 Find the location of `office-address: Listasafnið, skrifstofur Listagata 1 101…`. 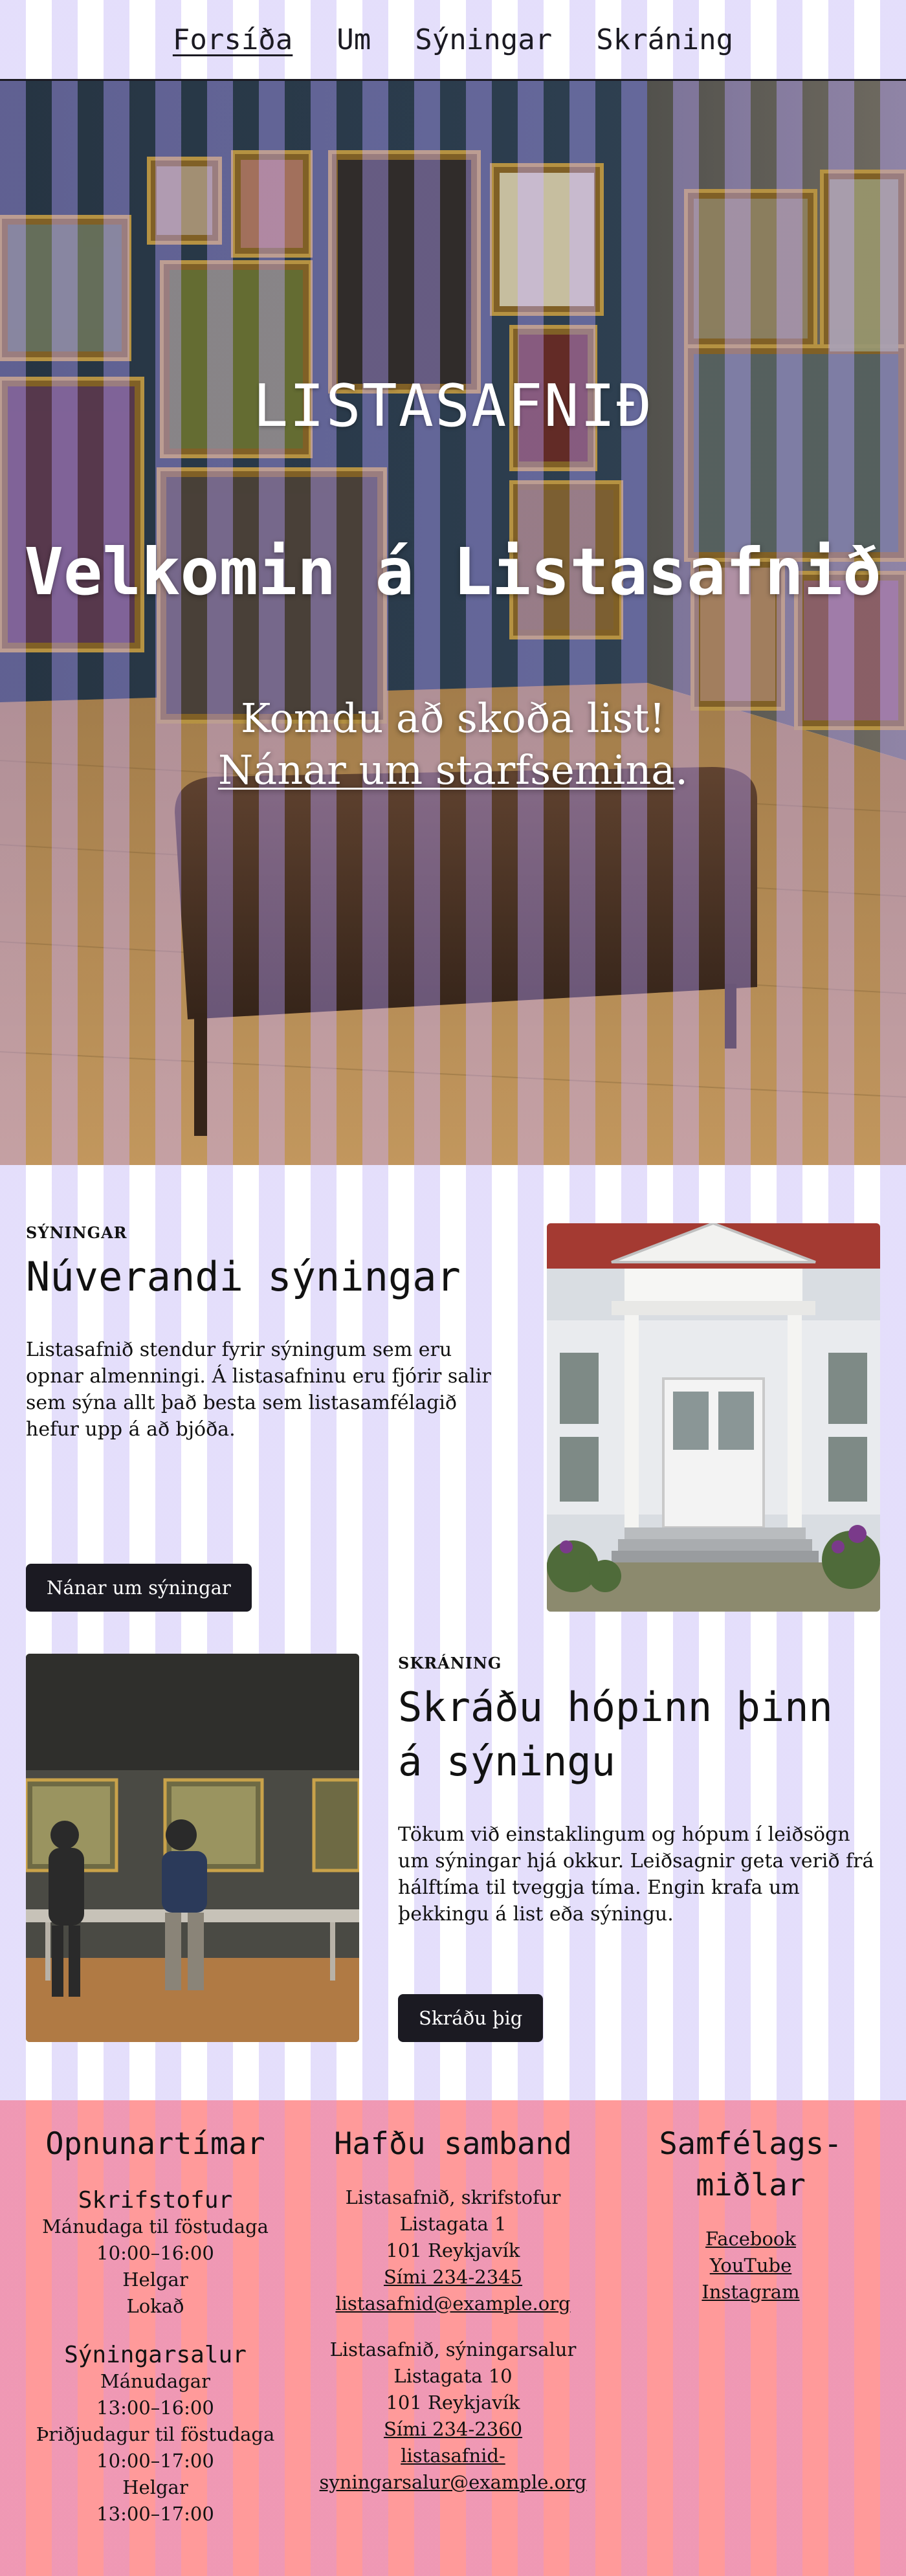

office-address: Listasafnið, skrifstofur Listagata 1 101… is located at coordinates (453, 2250).